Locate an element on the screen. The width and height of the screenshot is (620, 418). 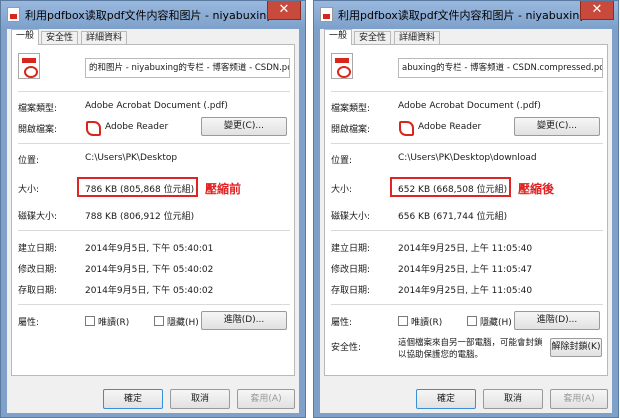
security-warning-text: 這個檔案來自另一部電腦，可能會封鎖以協助保護您的電腦。 is located at coordinates (470, 349).